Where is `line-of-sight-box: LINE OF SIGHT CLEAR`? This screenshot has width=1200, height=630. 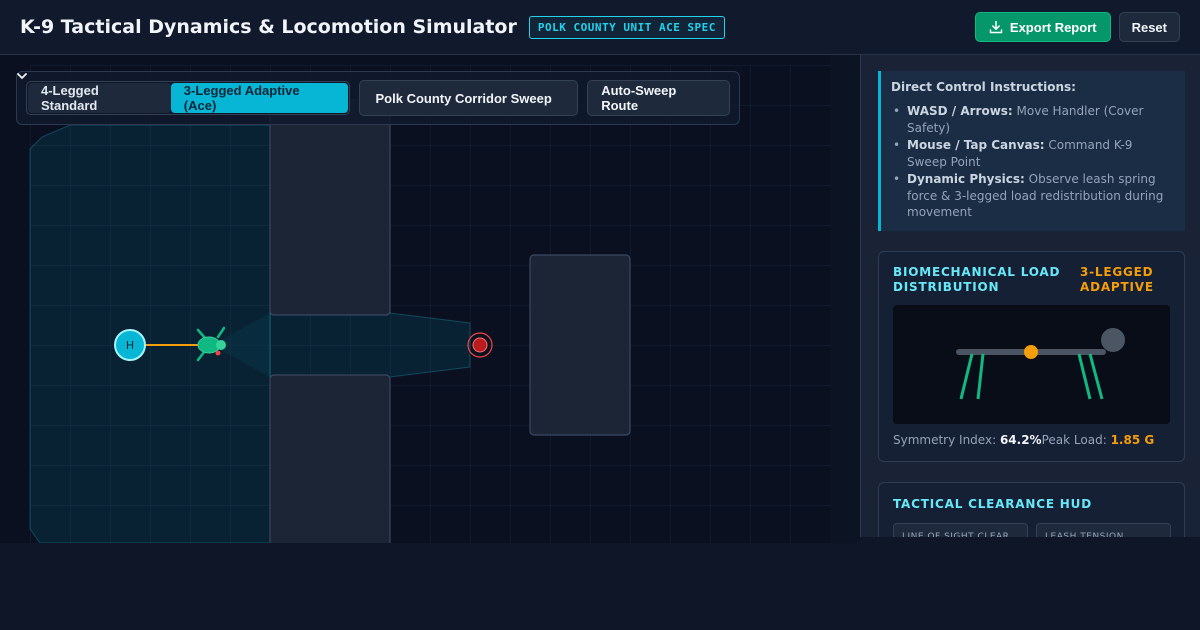 line-of-sight-box: LINE OF SIGHT CLEAR is located at coordinates (960, 530).